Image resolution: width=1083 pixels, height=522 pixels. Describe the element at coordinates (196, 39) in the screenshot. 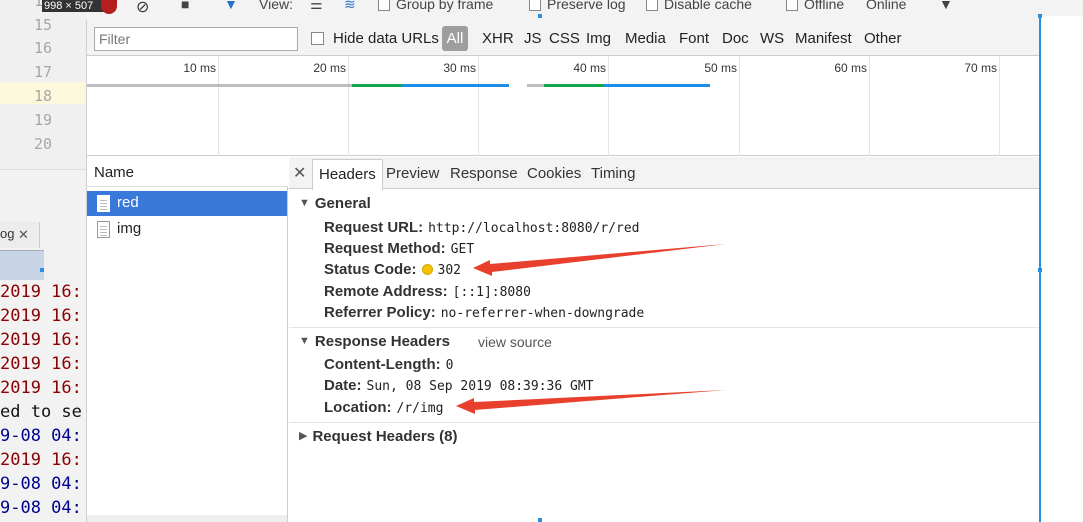

I see `filter-input` at that location.